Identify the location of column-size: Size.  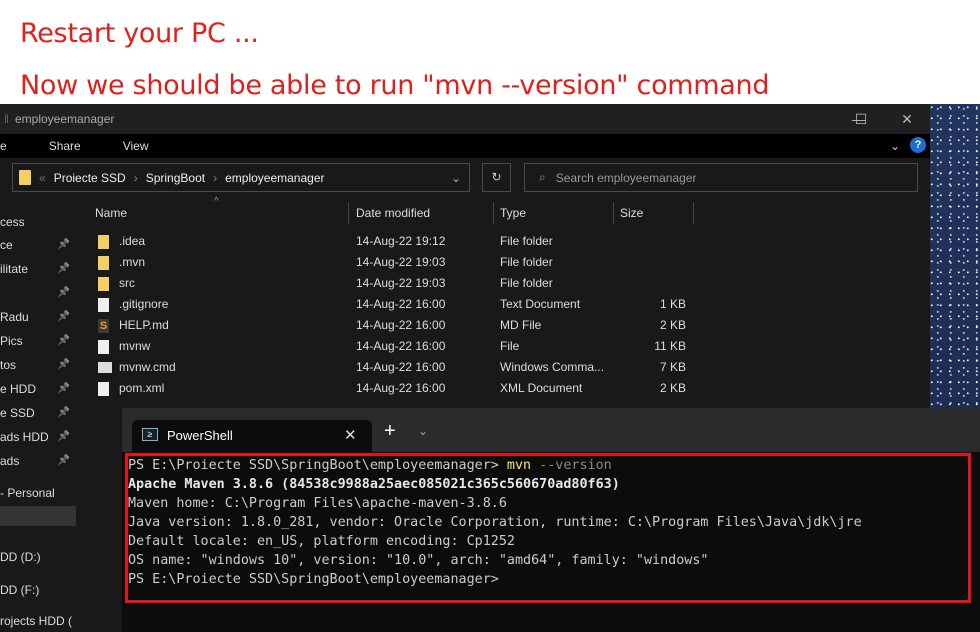
(631, 213).